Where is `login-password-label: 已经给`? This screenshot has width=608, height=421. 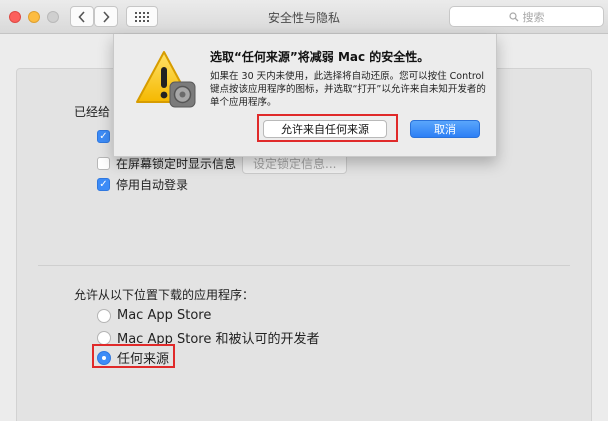 login-password-label: 已经给 is located at coordinates (92, 112).